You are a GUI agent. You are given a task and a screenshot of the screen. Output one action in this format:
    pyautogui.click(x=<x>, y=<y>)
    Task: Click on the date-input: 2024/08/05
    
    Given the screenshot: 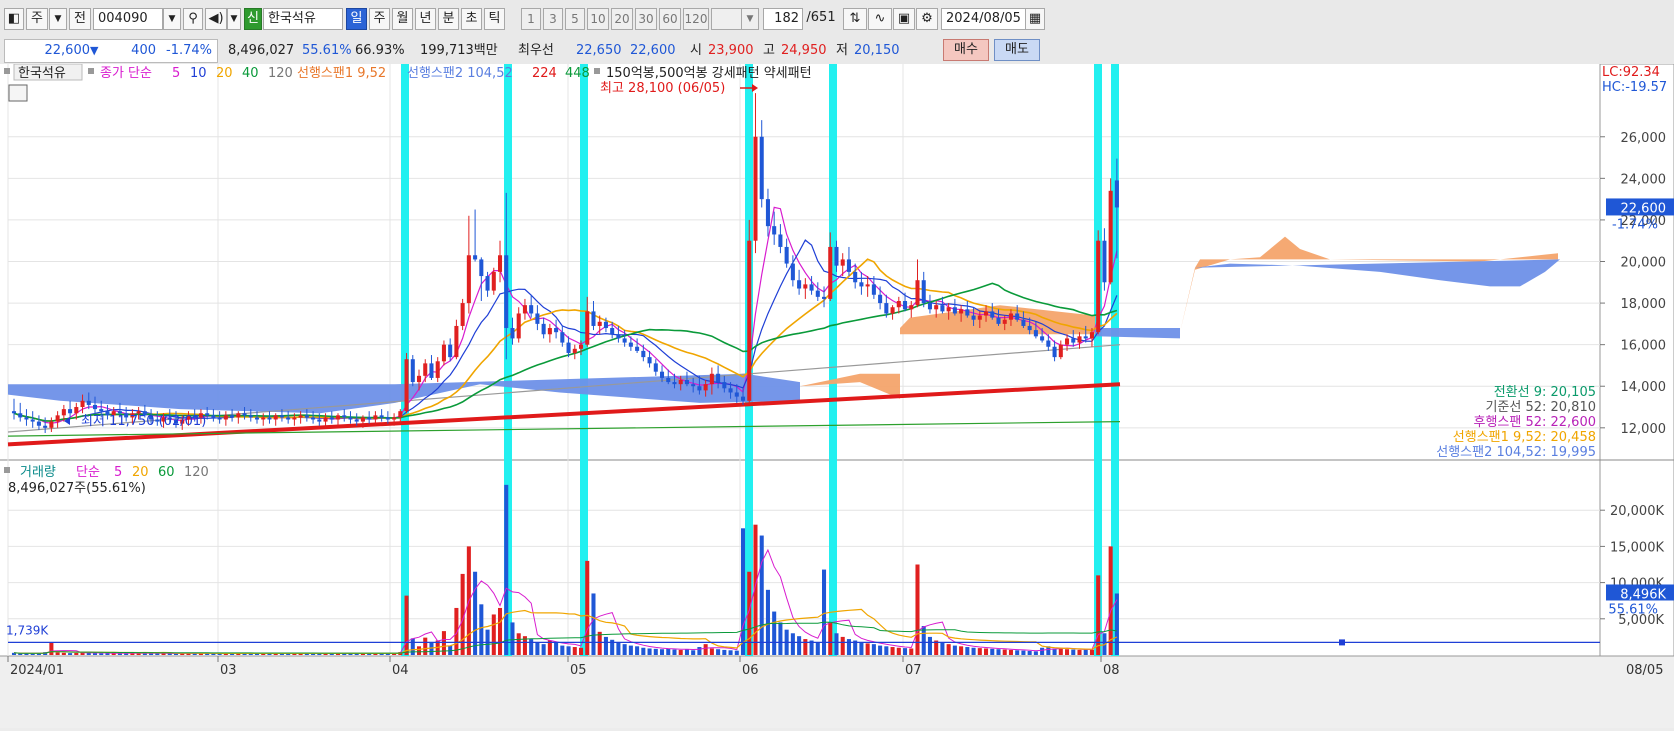 What is the action you would take?
    pyautogui.click(x=984, y=19)
    